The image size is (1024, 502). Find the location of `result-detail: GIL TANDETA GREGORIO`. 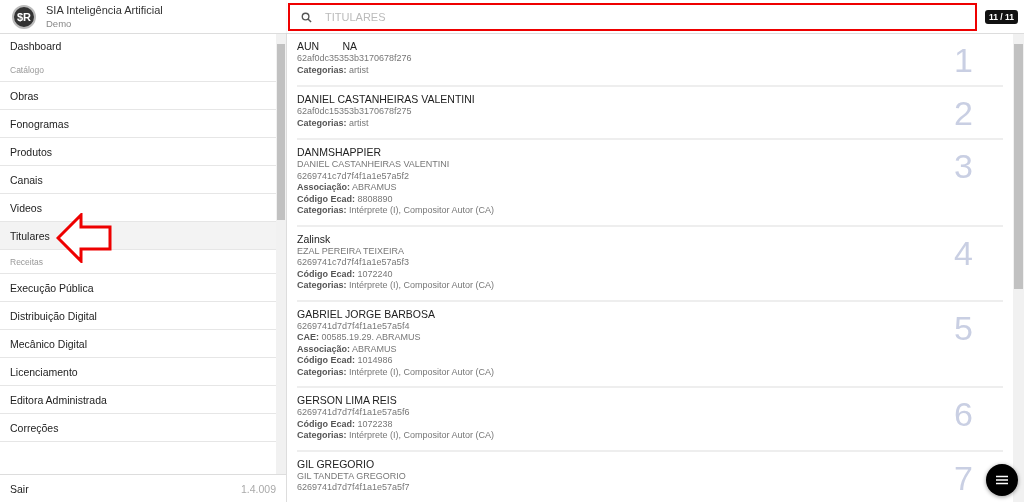

result-detail: GIL TANDETA GREGORIO is located at coordinates (352, 476).